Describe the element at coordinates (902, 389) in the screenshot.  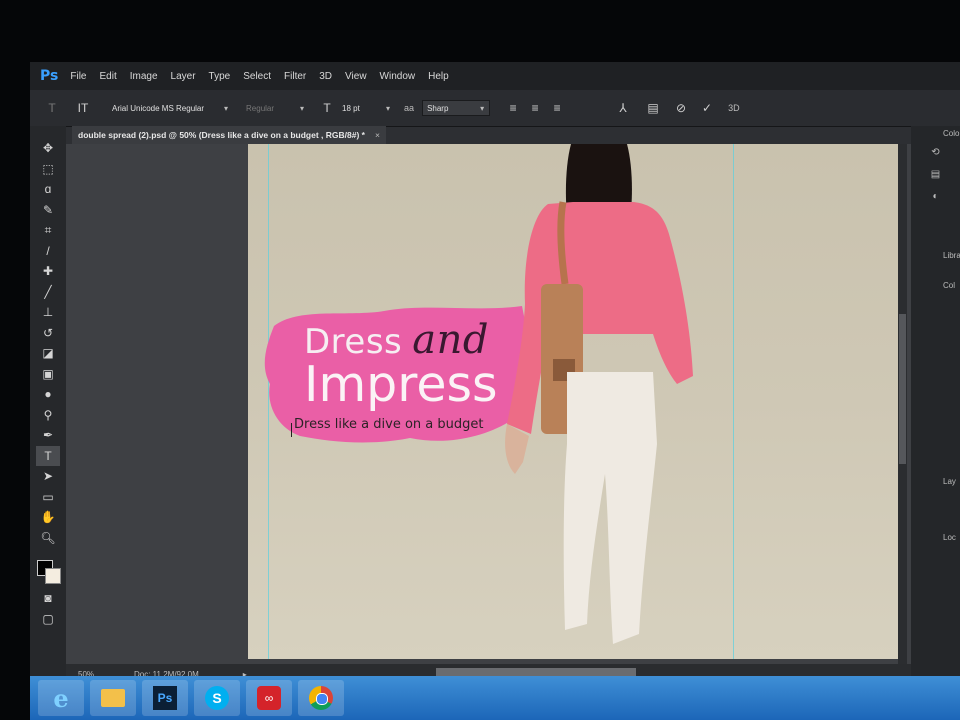
I see `vertical-scrollbar-thumb` at that location.